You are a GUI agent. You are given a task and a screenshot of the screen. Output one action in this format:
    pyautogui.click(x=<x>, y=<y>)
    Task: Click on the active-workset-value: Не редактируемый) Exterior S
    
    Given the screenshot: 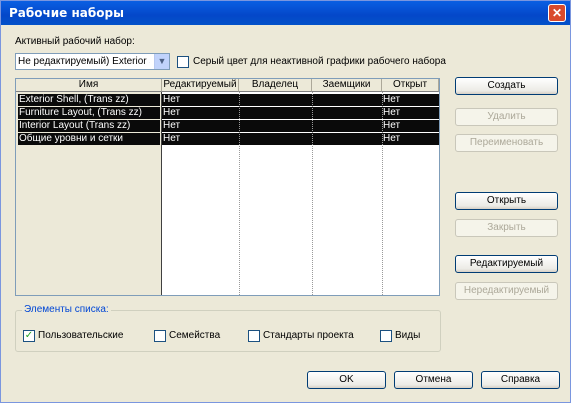 What is the action you would take?
    pyautogui.click(x=84, y=61)
    